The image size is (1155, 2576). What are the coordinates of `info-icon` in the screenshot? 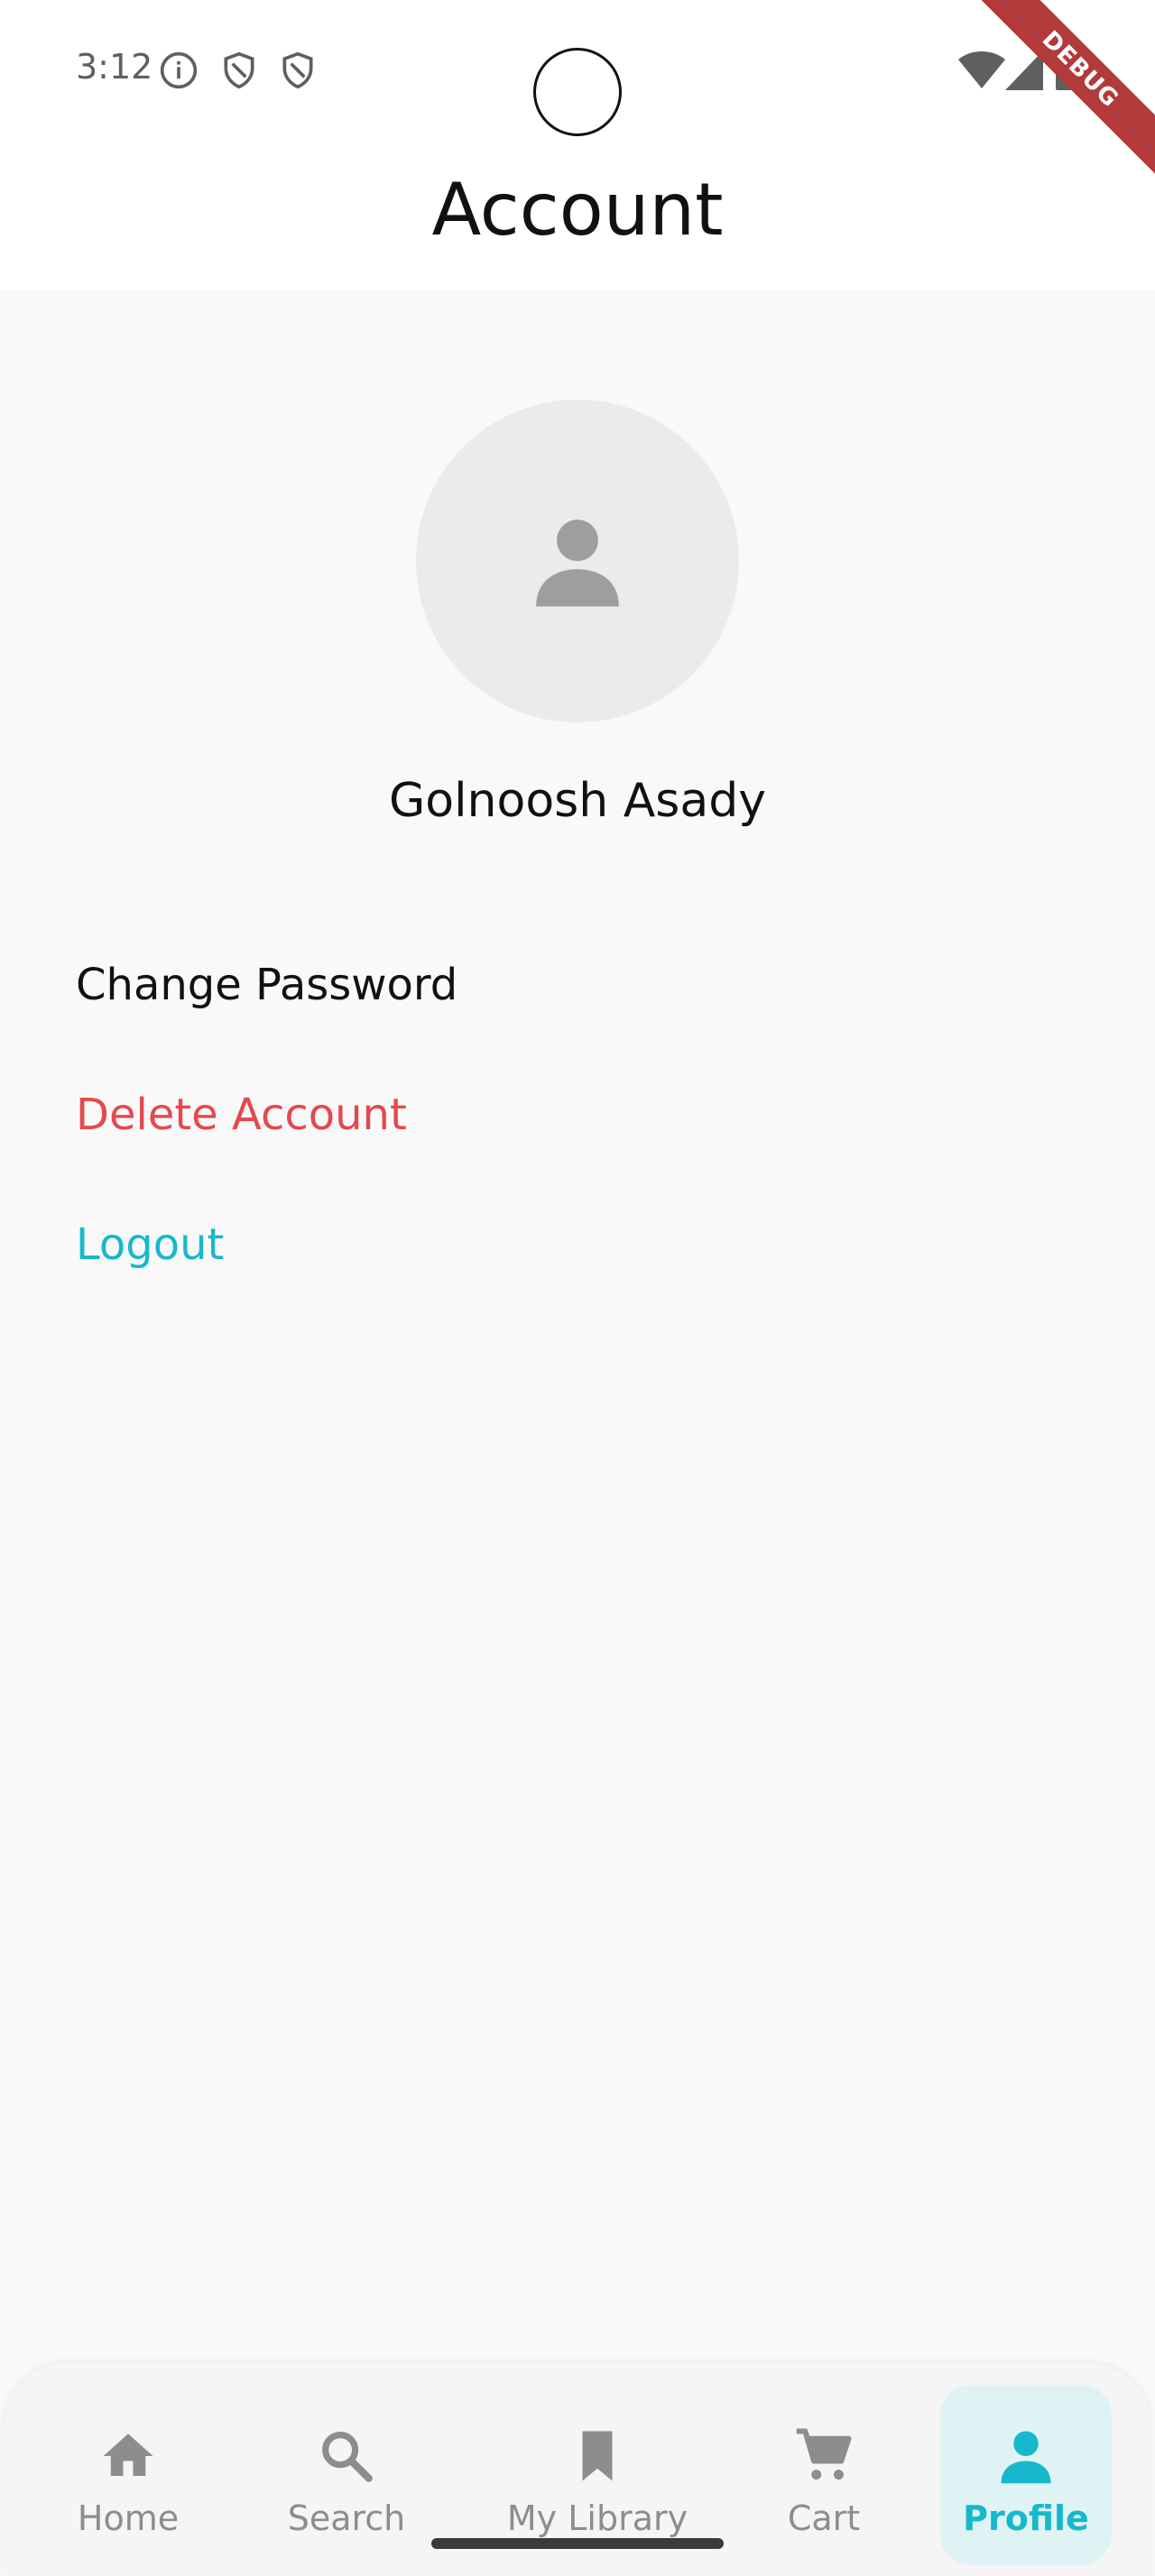 It's located at (179, 70).